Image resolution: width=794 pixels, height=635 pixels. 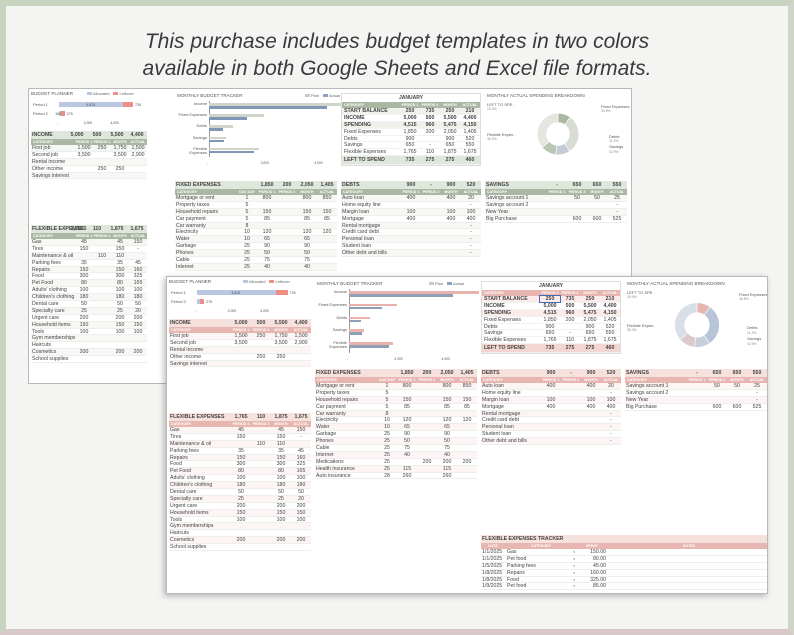 What do you see at coordinates (247, 267) in the screenshot?
I see `fixed-cell: 25` at bounding box center [247, 267].